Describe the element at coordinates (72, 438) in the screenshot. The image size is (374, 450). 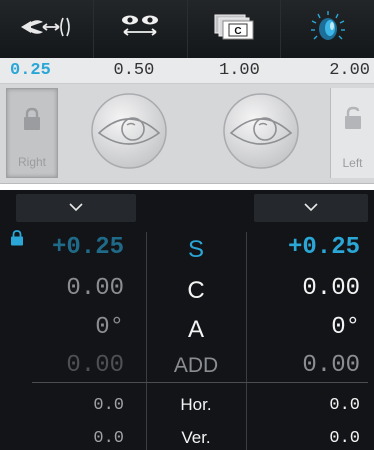
I see `right-vertical-prism-value: 0.0` at that location.